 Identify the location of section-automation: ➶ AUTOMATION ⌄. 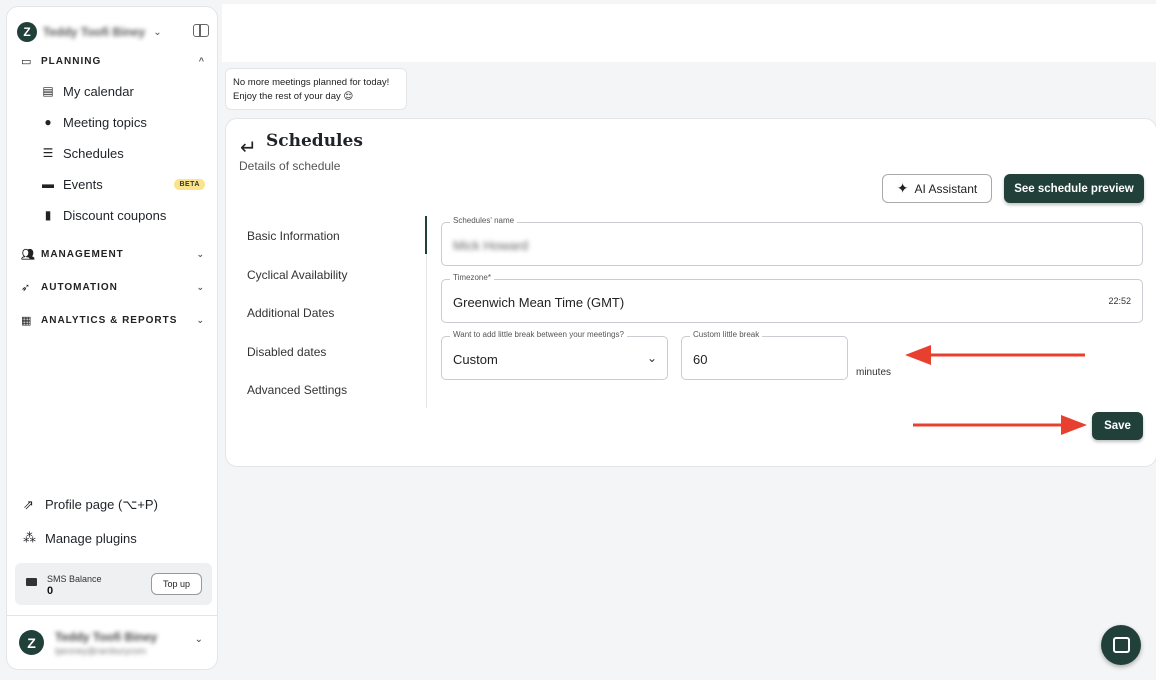
(113, 287).